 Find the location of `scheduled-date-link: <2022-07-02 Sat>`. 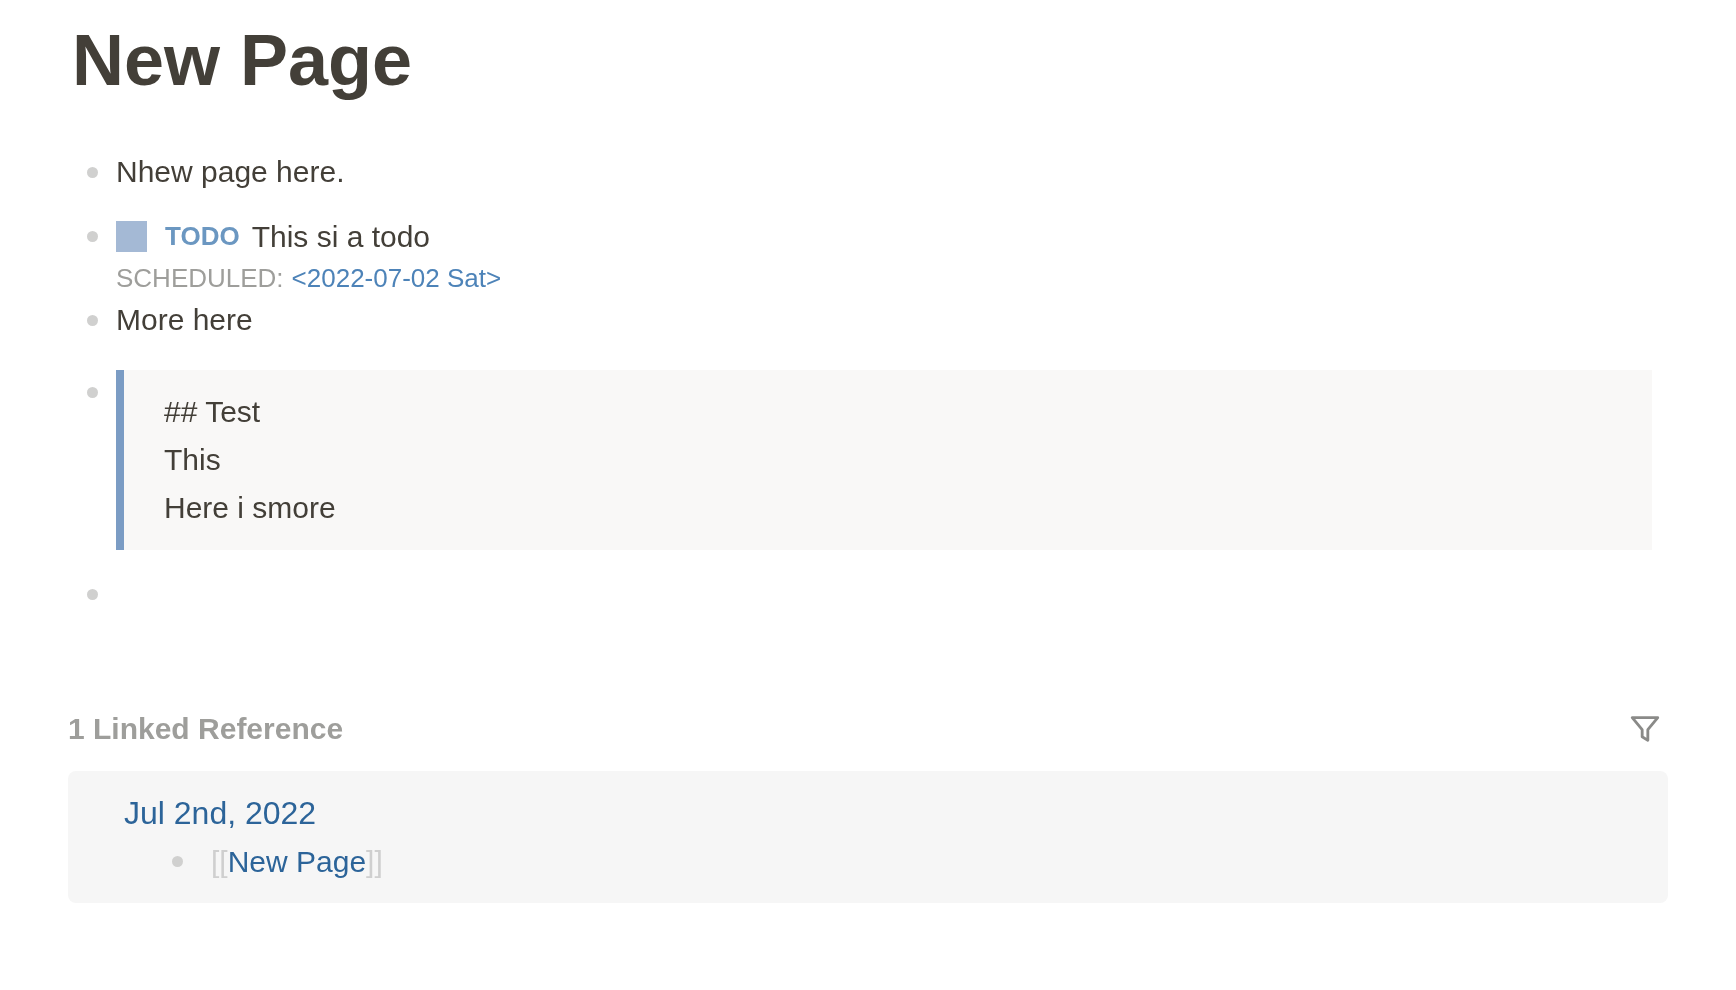

scheduled-date-link: <2022-07-02 Sat> is located at coordinates (396, 278).